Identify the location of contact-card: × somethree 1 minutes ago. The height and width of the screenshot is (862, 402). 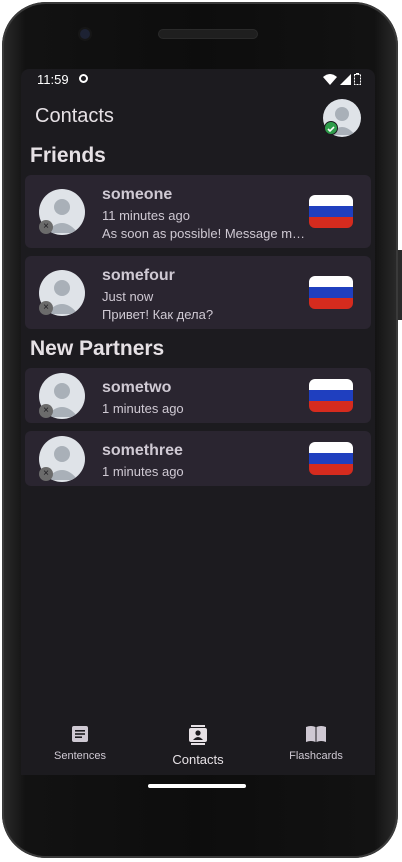
(198, 458).